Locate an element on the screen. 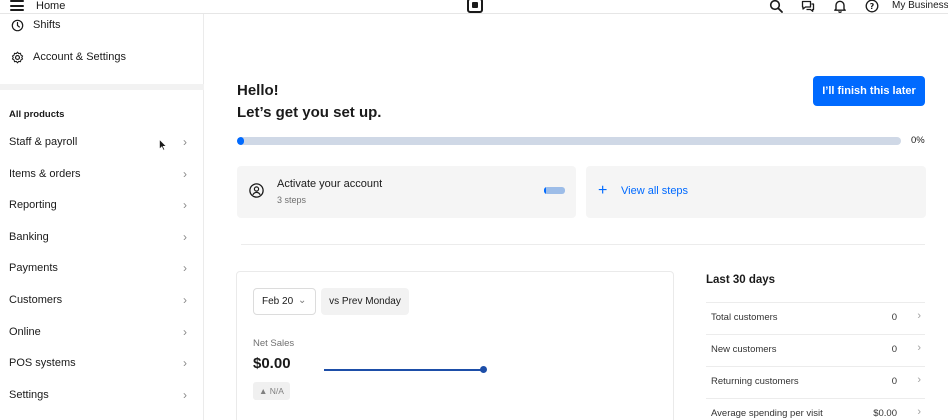 The height and width of the screenshot is (420, 948). stat-label: Average spending per visit is located at coordinates (767, 413).